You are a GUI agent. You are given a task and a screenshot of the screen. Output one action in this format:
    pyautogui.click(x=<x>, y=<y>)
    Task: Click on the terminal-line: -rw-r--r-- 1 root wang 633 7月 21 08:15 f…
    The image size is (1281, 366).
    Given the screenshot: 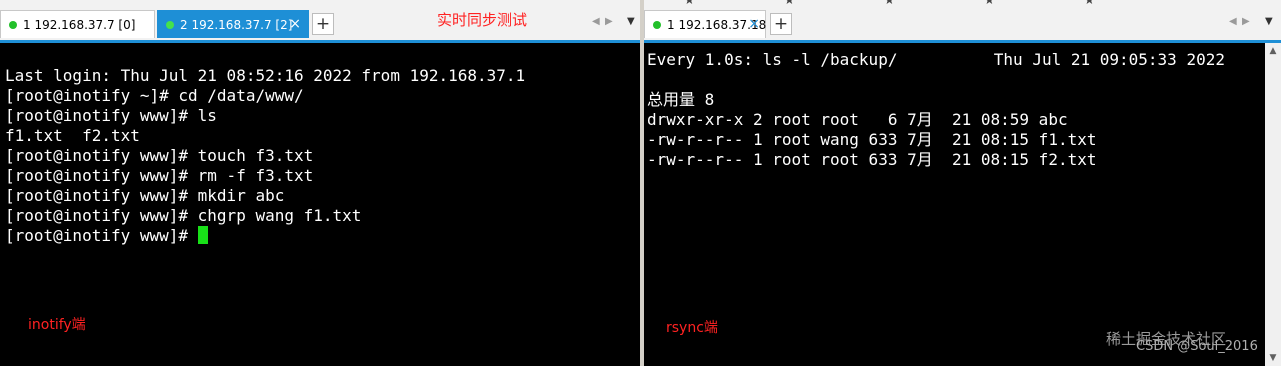 What is the action you would take?
    pyautogui.click(x=872, y=139)
    